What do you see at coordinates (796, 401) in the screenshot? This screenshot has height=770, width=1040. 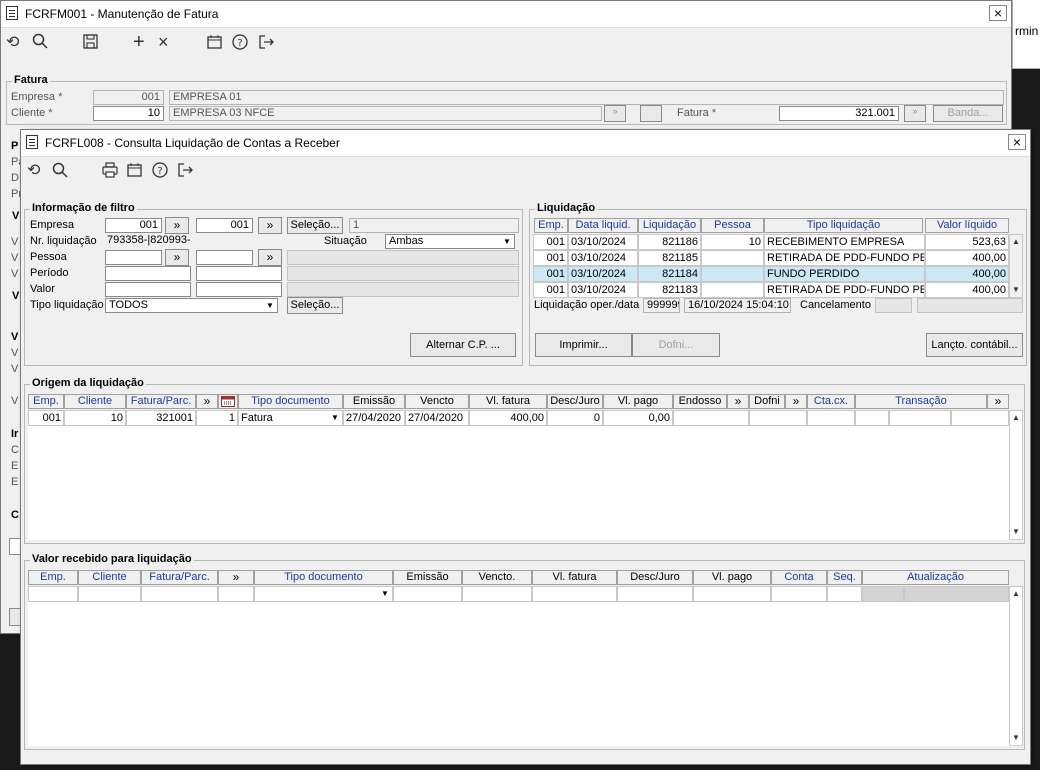 I see `origem-col-expand3: »` at bounding box center [796, 401].